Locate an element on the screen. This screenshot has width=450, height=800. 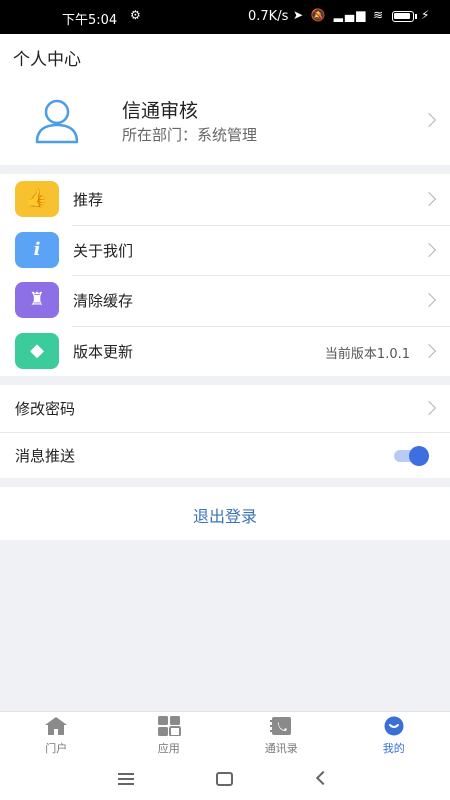
home-button-icon is located at coordinates (224, 779).